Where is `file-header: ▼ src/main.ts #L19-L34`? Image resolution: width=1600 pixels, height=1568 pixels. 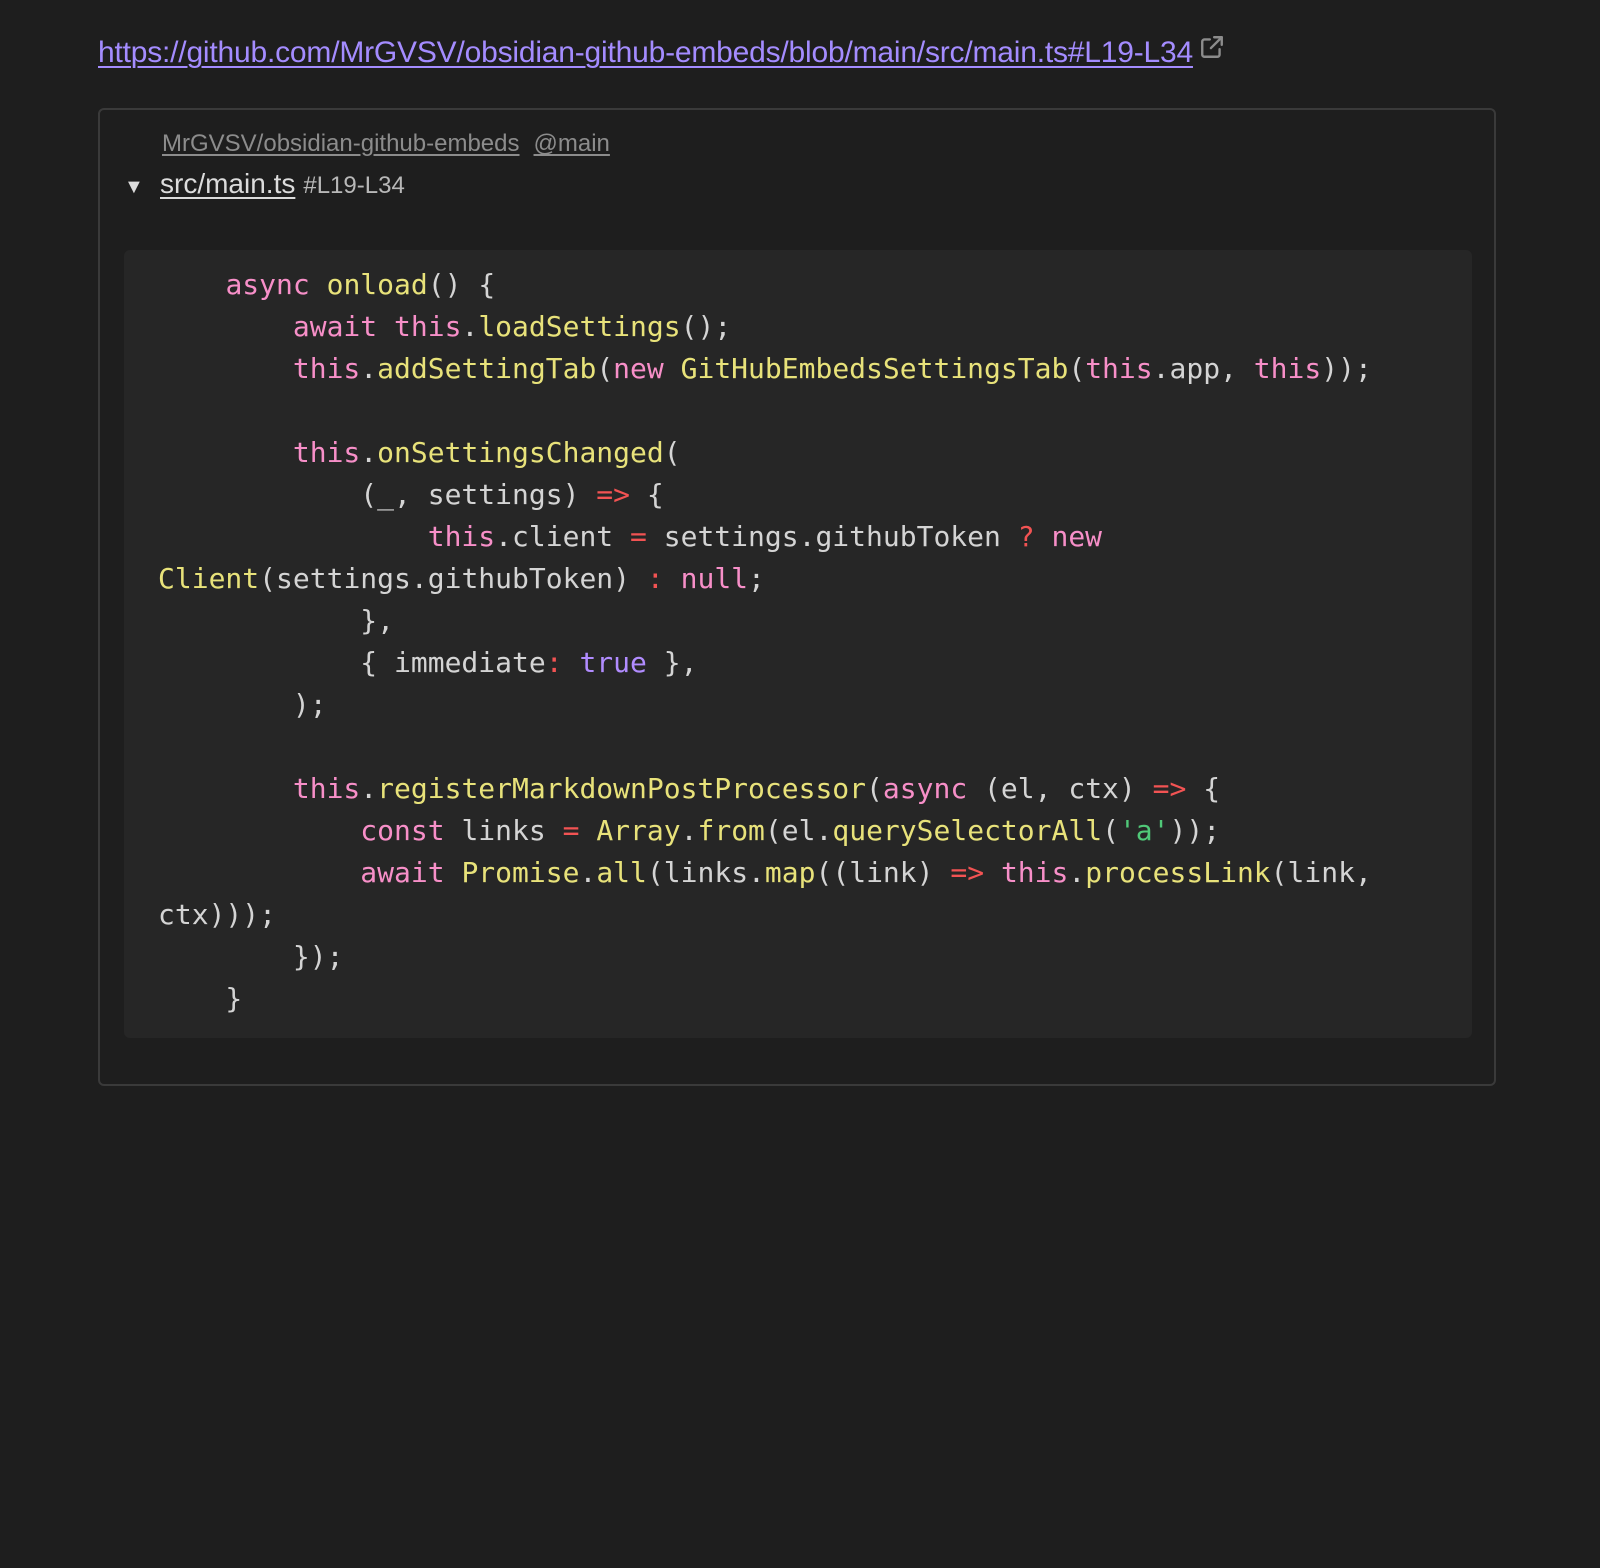 file-header: ▼ src/main.ts #L19-L34 is located at coordinates (264, 184).